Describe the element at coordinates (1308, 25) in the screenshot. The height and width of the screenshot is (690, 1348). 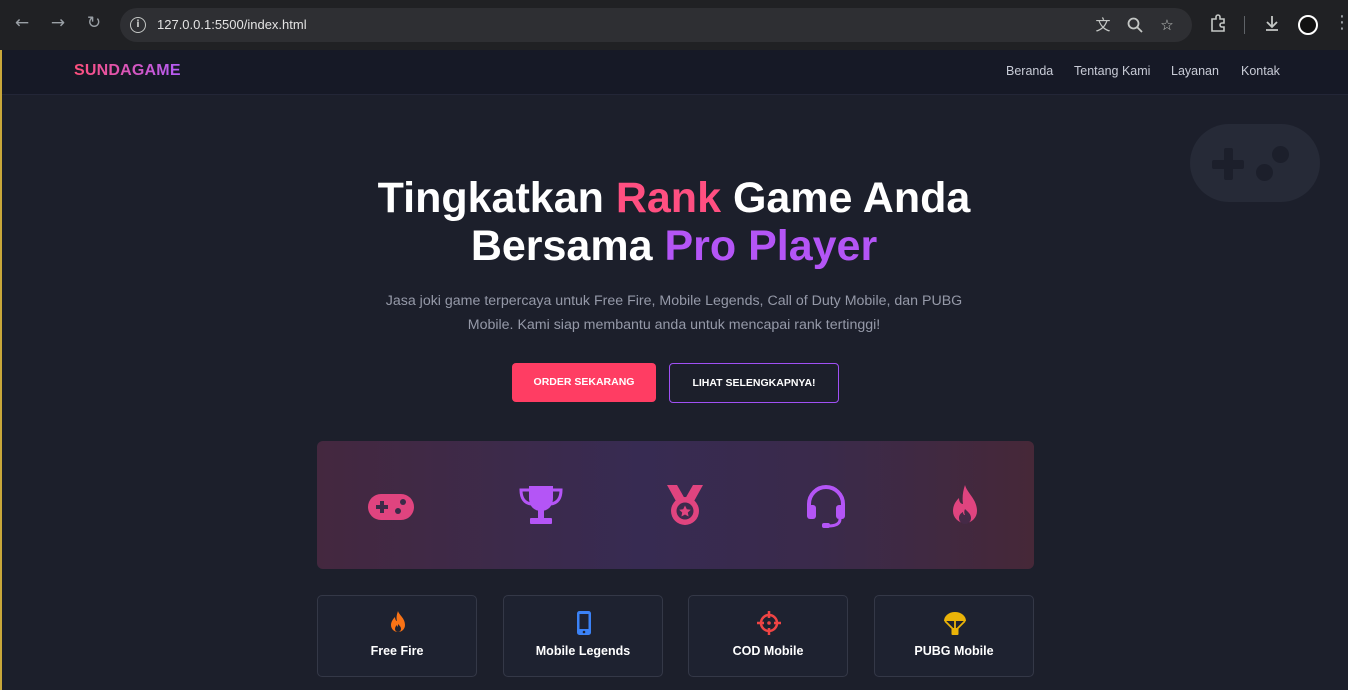
I see `profile-avatar` at that location.